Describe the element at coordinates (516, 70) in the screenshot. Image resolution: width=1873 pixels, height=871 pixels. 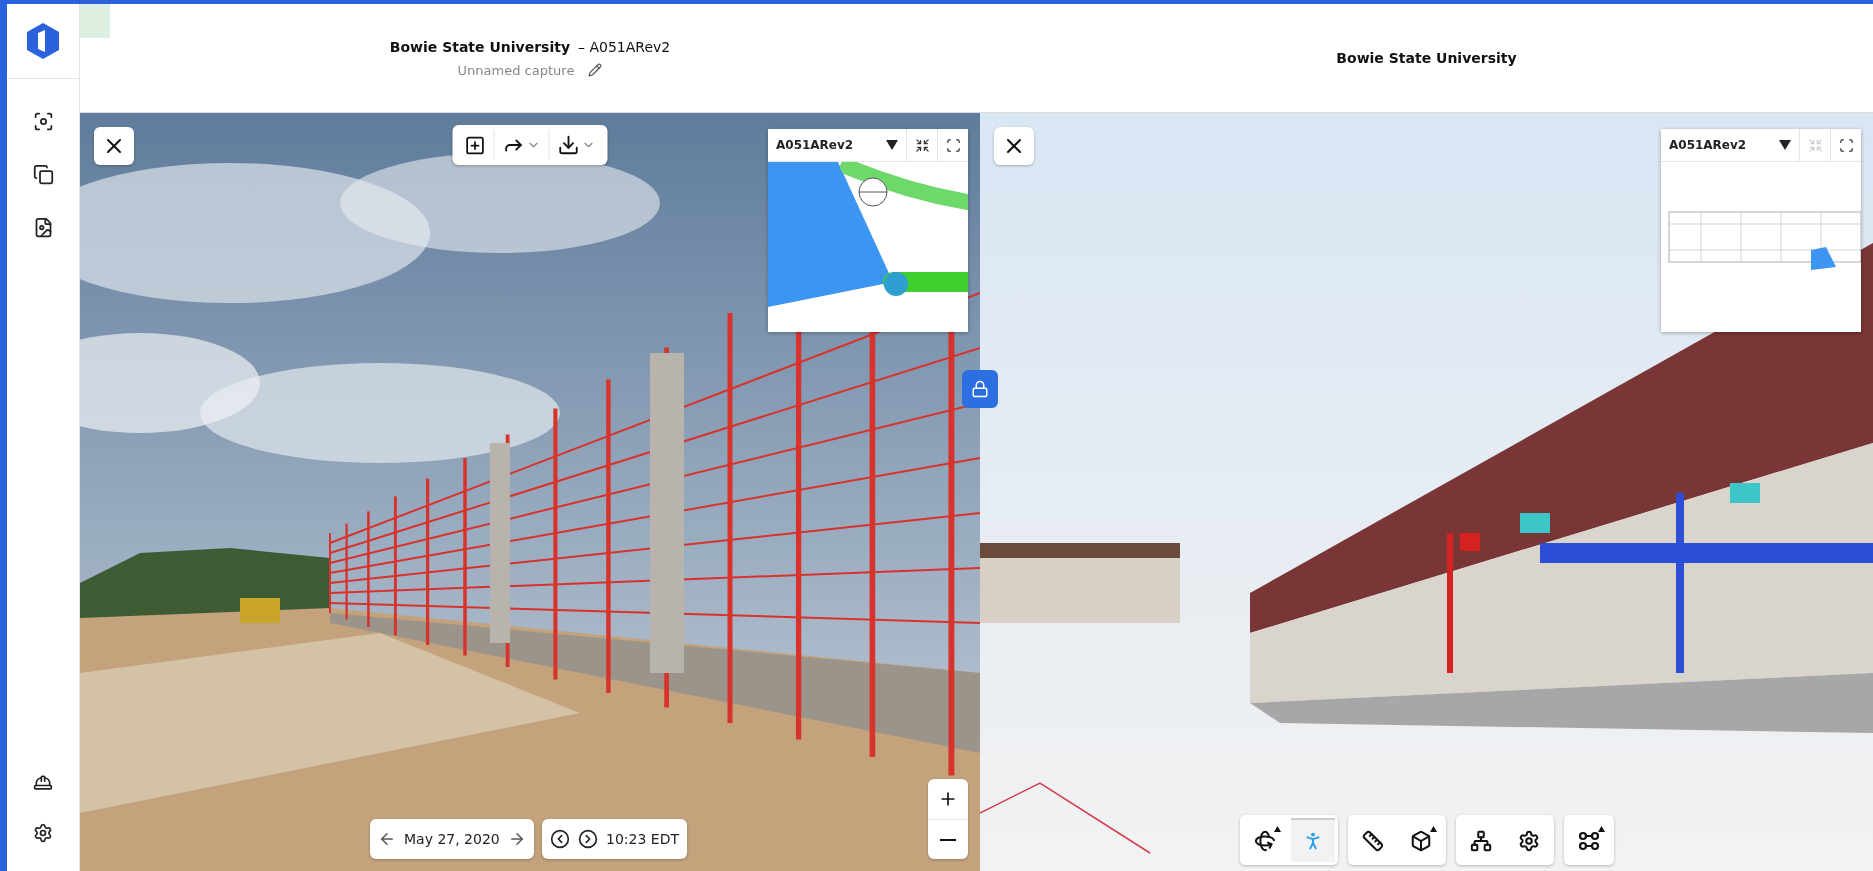
I see `capture-name: Unnamed capture` at that location.